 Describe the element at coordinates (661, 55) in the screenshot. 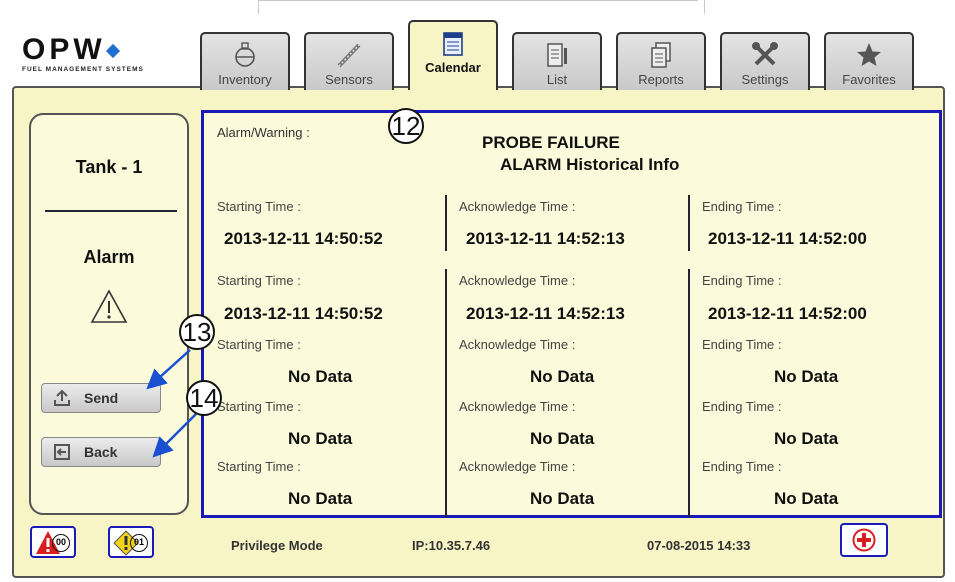

I see `reports-icon` at that location.